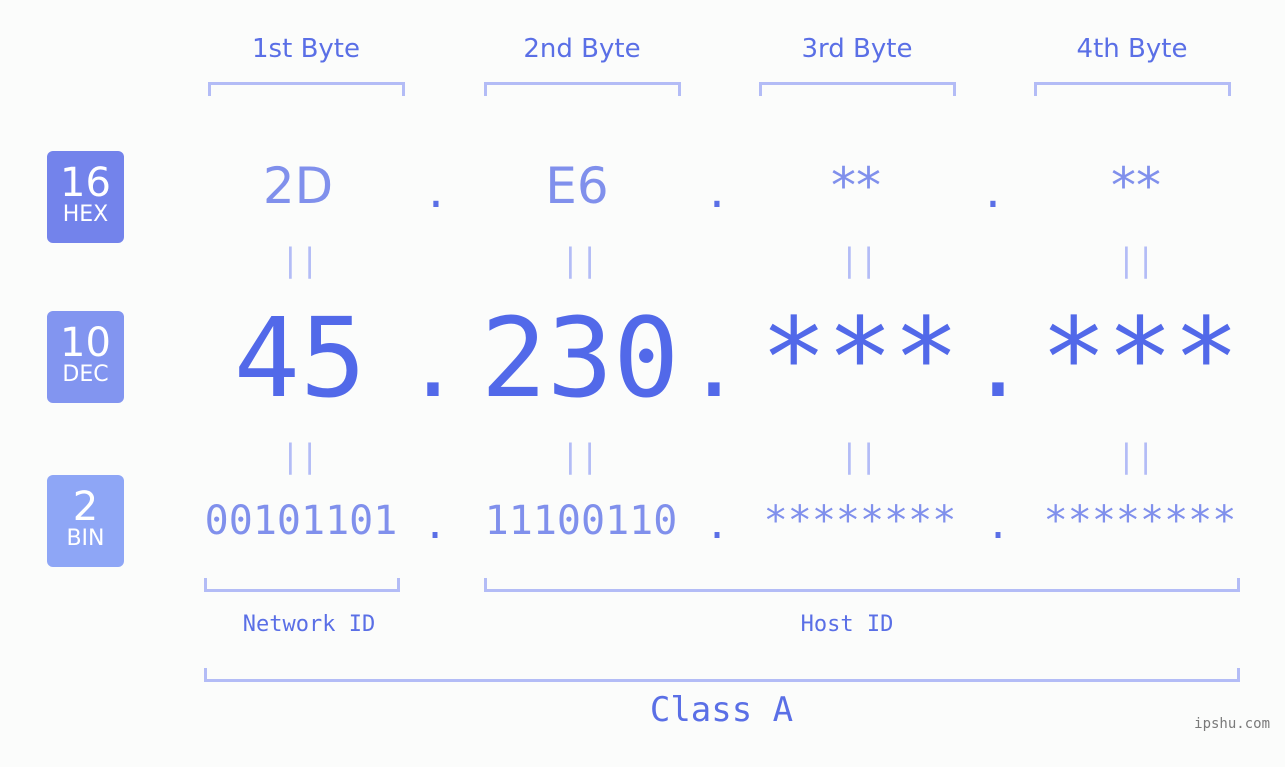 The height and width of the screenshot is (767, 1285). Describe the element at coordinates (302, 585) in the screenshot. I see `network-id-bracket` at that location.